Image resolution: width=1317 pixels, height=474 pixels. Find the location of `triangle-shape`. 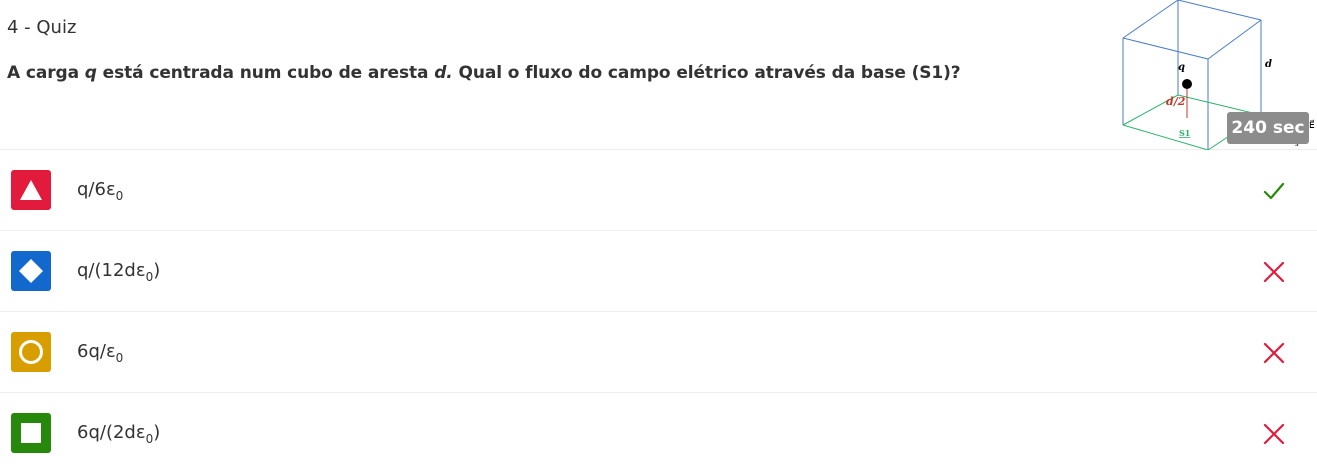

triangle-shape is located at coordinates (31, 190).